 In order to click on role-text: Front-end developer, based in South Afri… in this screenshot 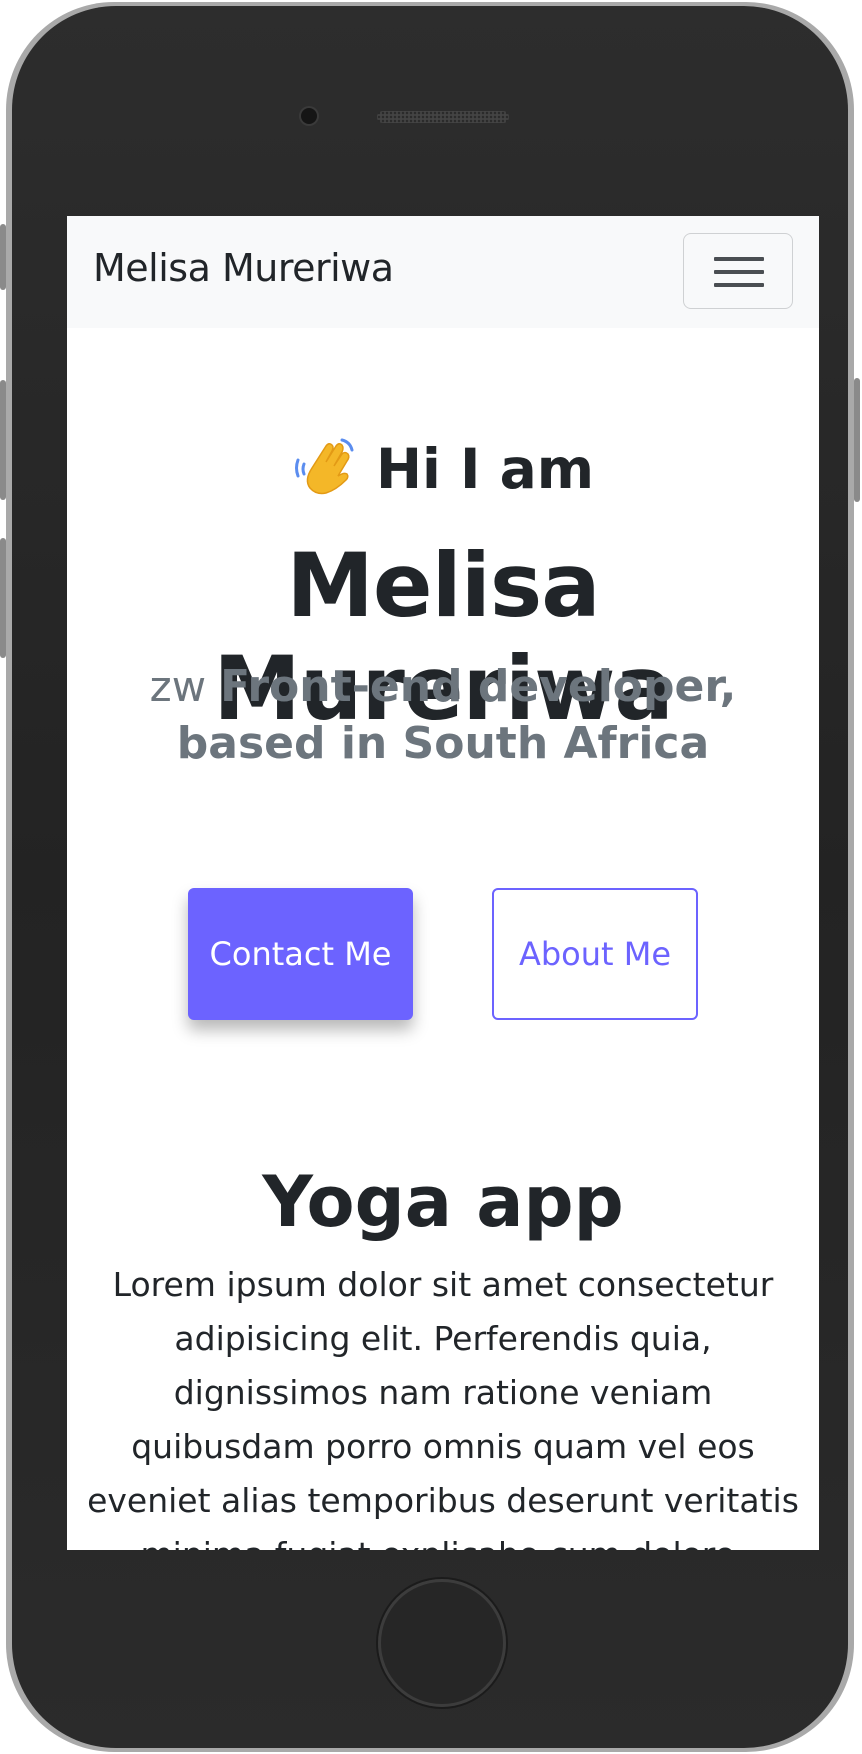, I will do `click(456, 715)`.